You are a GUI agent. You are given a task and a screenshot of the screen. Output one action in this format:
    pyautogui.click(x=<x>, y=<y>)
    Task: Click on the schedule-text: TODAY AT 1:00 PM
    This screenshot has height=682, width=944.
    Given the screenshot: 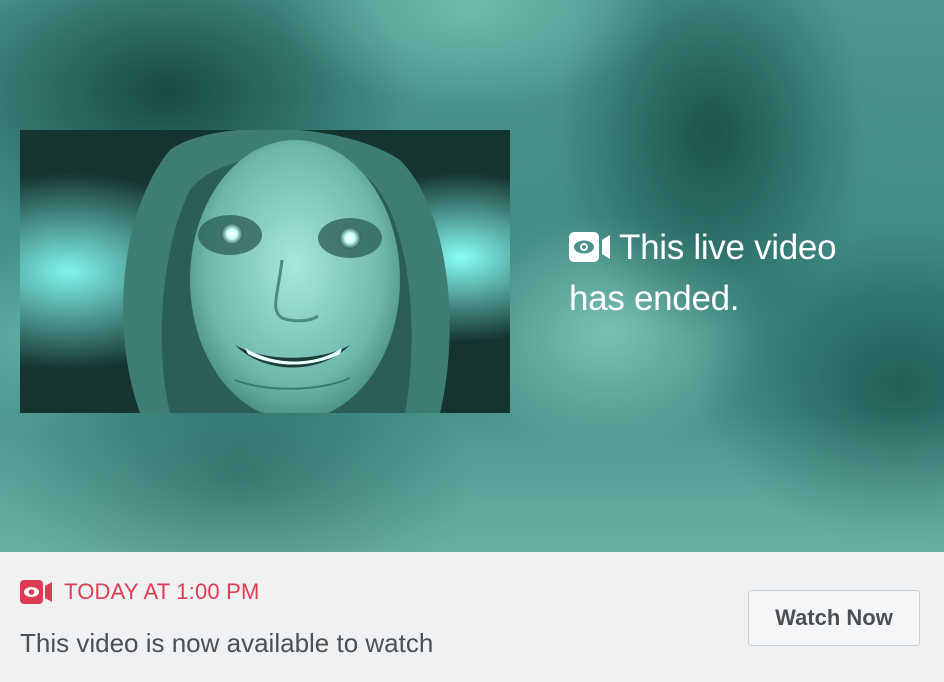 What is the action you would take?
    pyautogui.click(x=162, y=591)
    